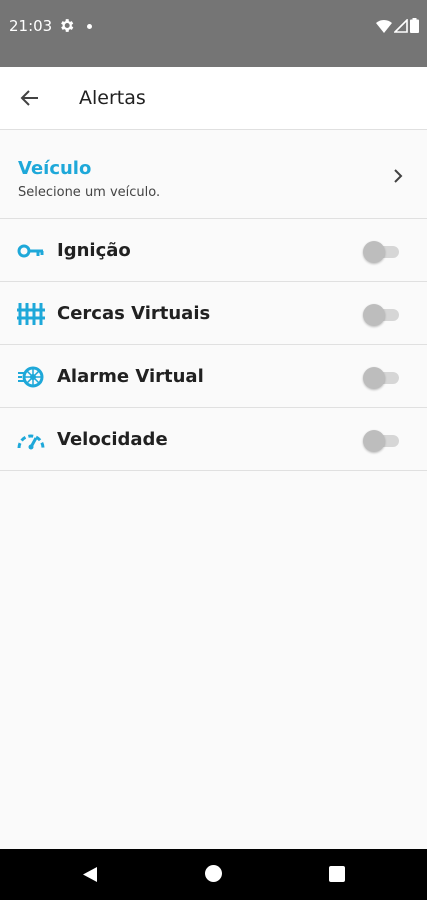 This screenshot has width=427, height=900. I want to click on nav-recents-icon, so click(337, 874).